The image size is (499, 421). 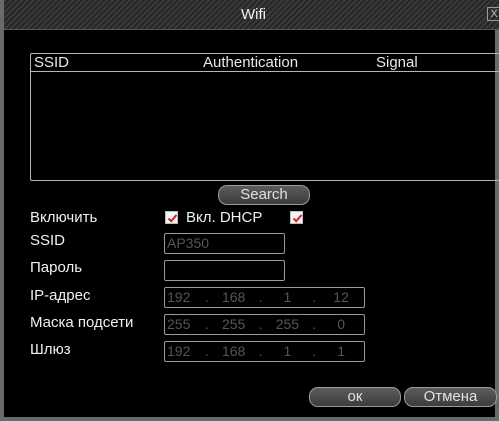 I want to click on dhcp-label: Вкл. DHCP, so click(x=224, y=217).